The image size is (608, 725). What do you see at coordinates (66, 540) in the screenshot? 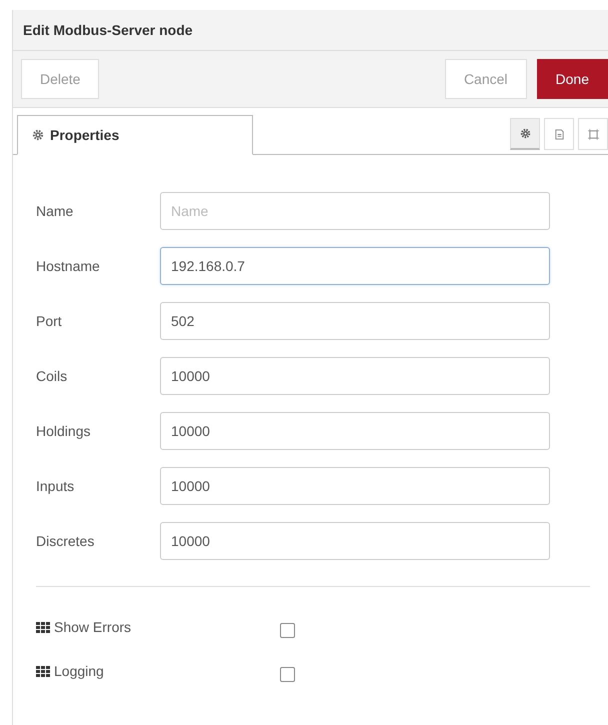
I see `field-label: Discretes` at bounding box center [66, 540].